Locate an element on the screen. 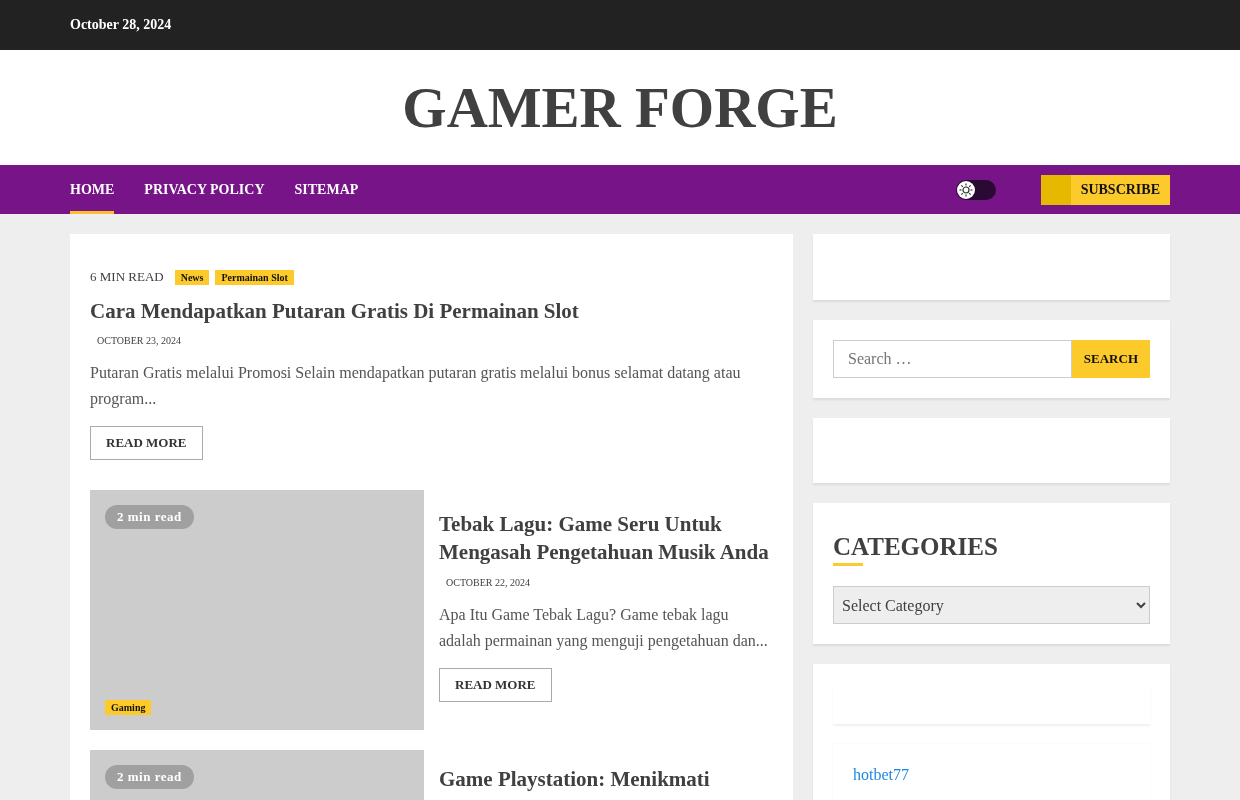  category-tag: Permainan Slot is located at coordinates (254, 277).